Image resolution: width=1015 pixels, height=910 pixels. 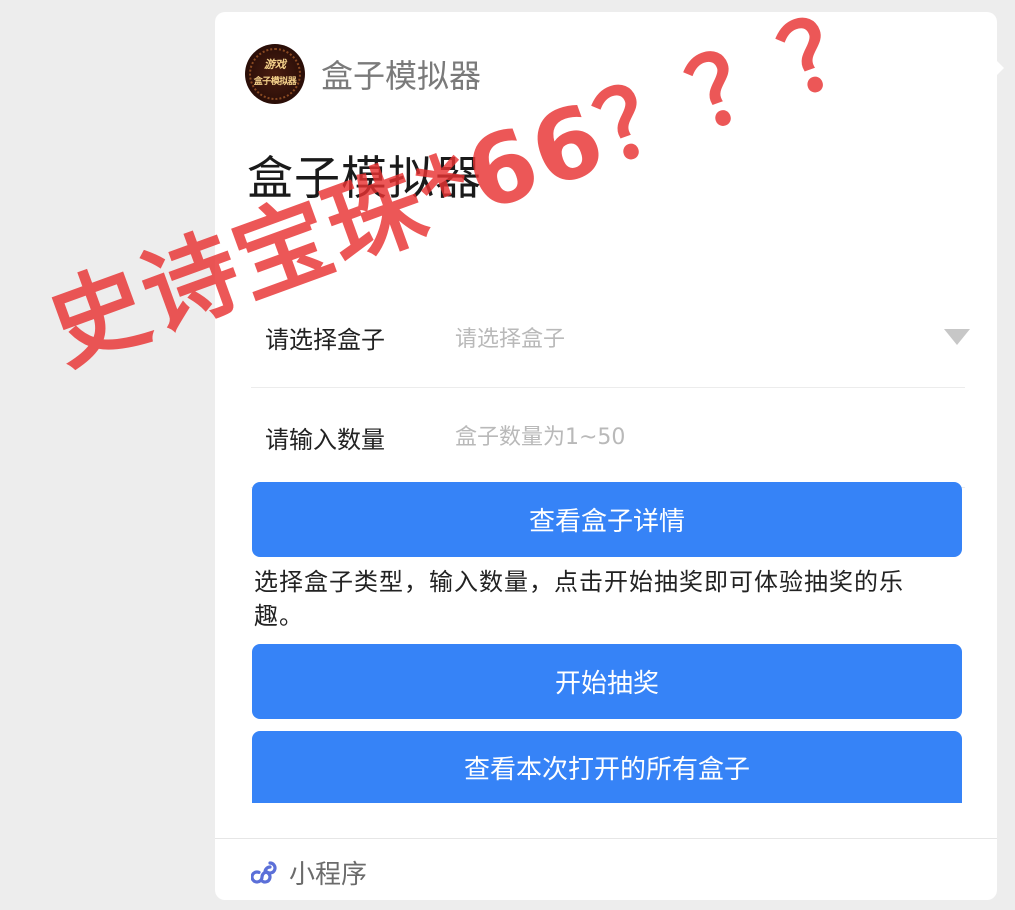 I want to click on avatar-bottom-text: 盒子模拟器, so click(x=275, y=82).